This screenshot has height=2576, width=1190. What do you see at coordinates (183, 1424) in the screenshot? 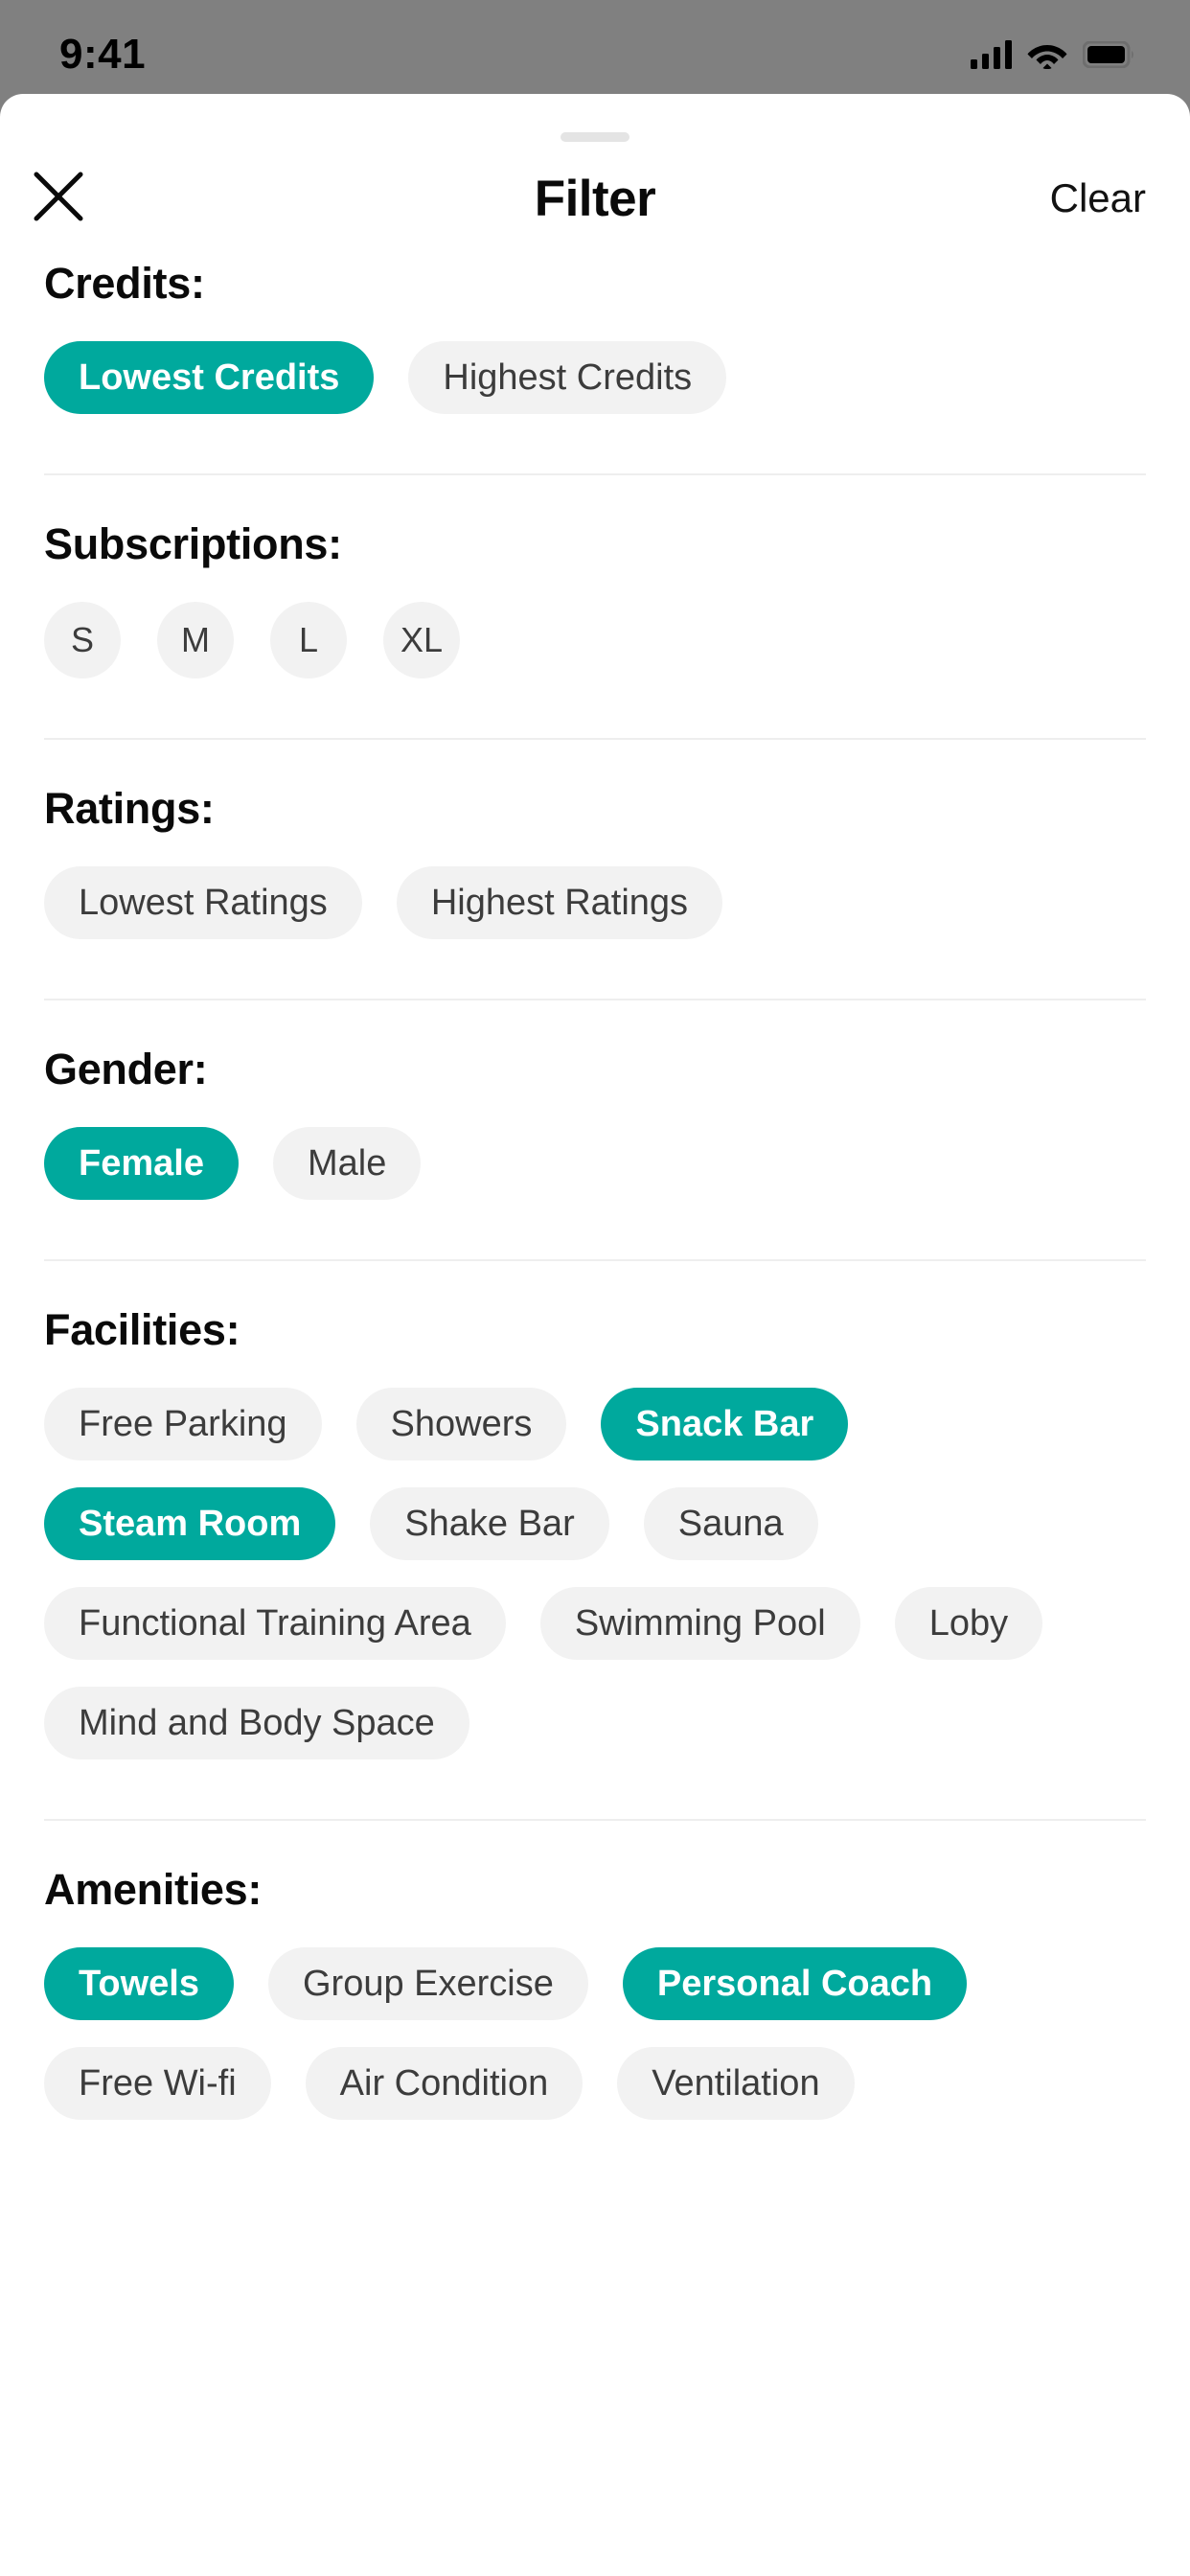
I see `filter-chip-free-parking: Free Parking` at bounding box center [183, 1424].